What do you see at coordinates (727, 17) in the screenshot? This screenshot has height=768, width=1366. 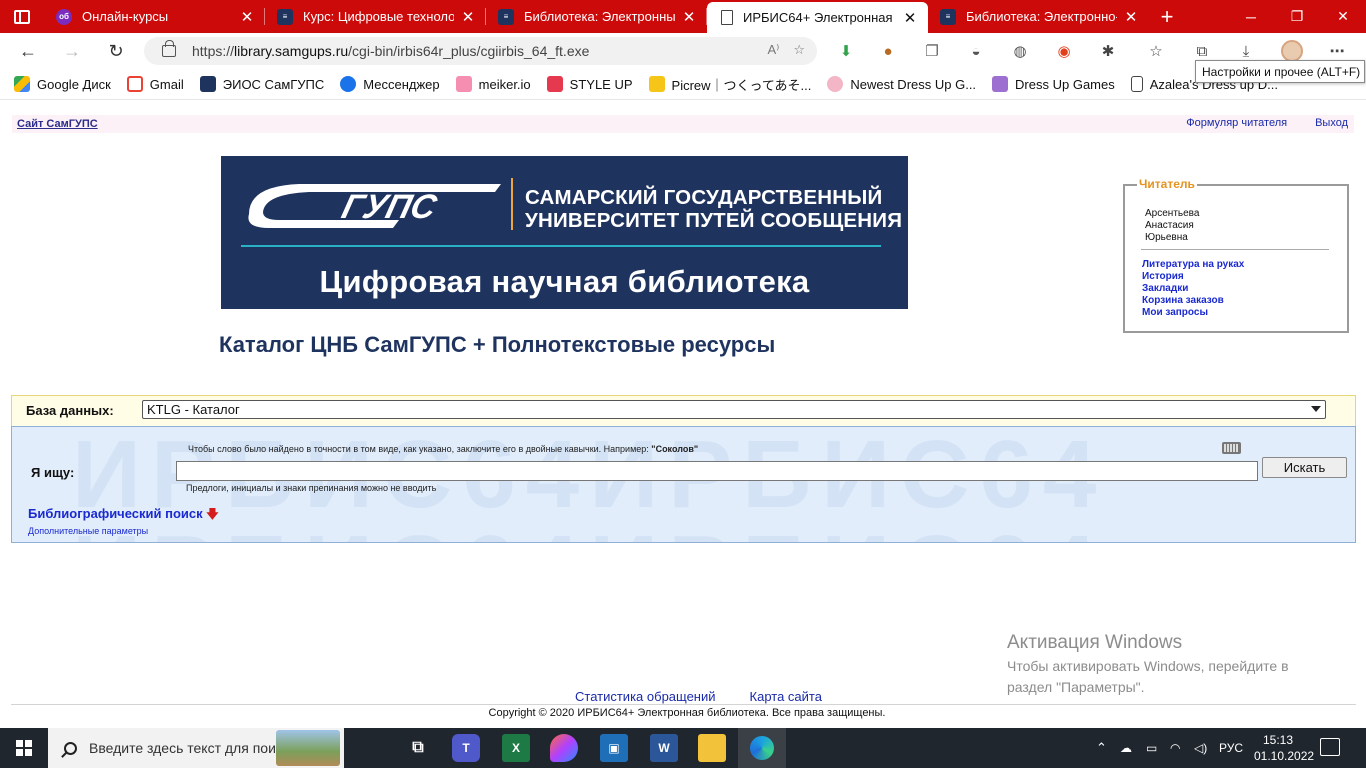 I see `page-icon` at bounding box center [727, 17].